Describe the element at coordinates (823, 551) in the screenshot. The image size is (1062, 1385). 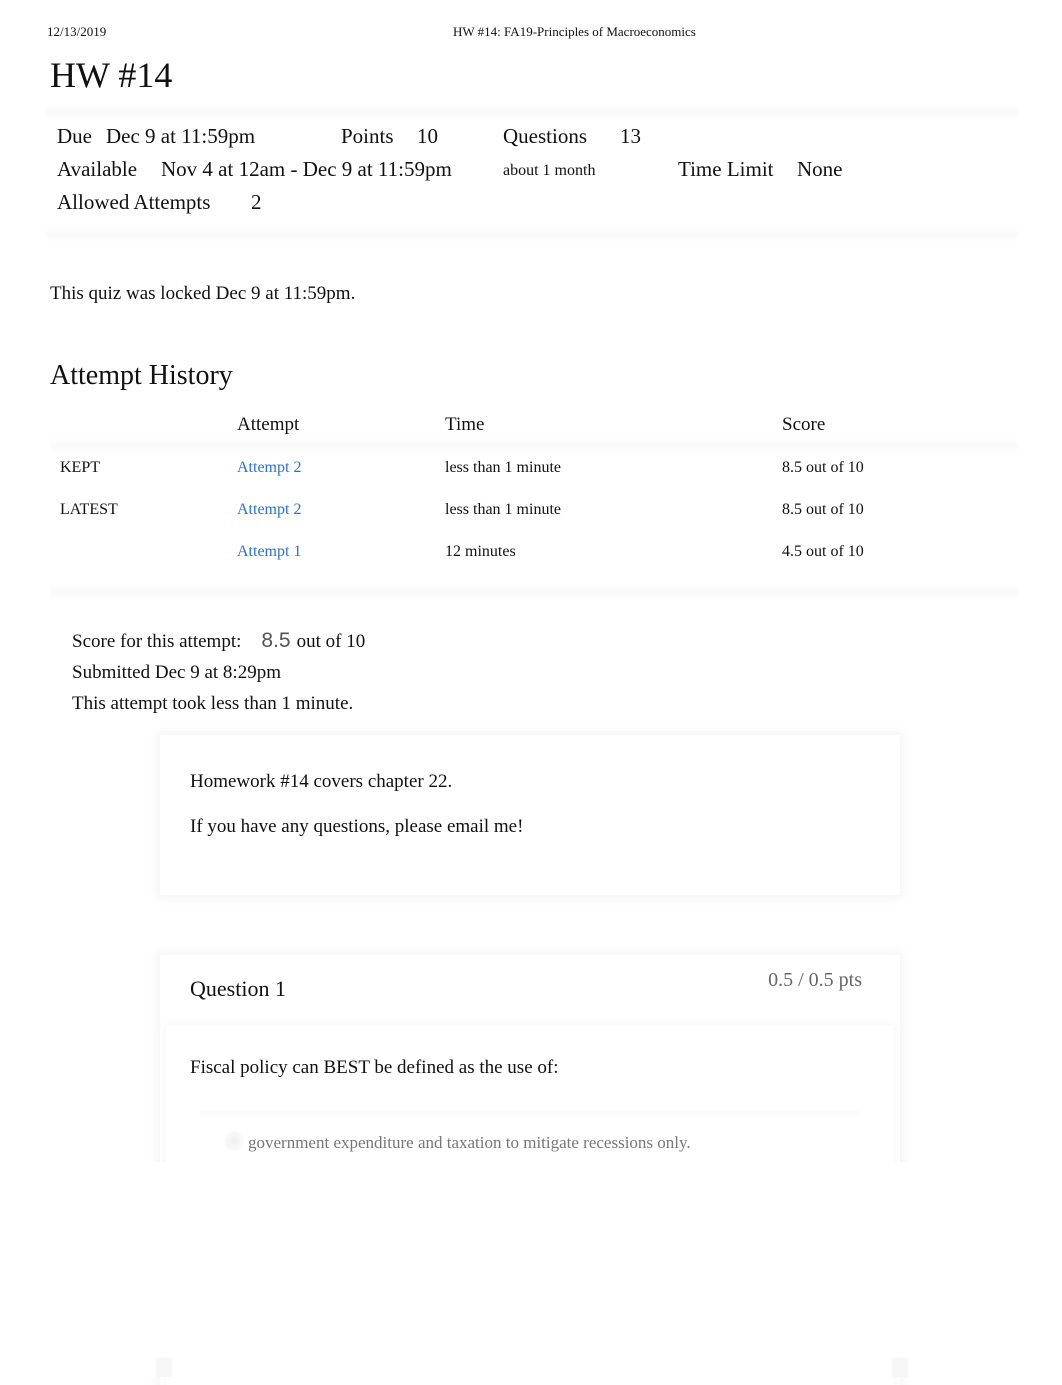
I see `attempt-score: 4.5 out of 10` at that location.